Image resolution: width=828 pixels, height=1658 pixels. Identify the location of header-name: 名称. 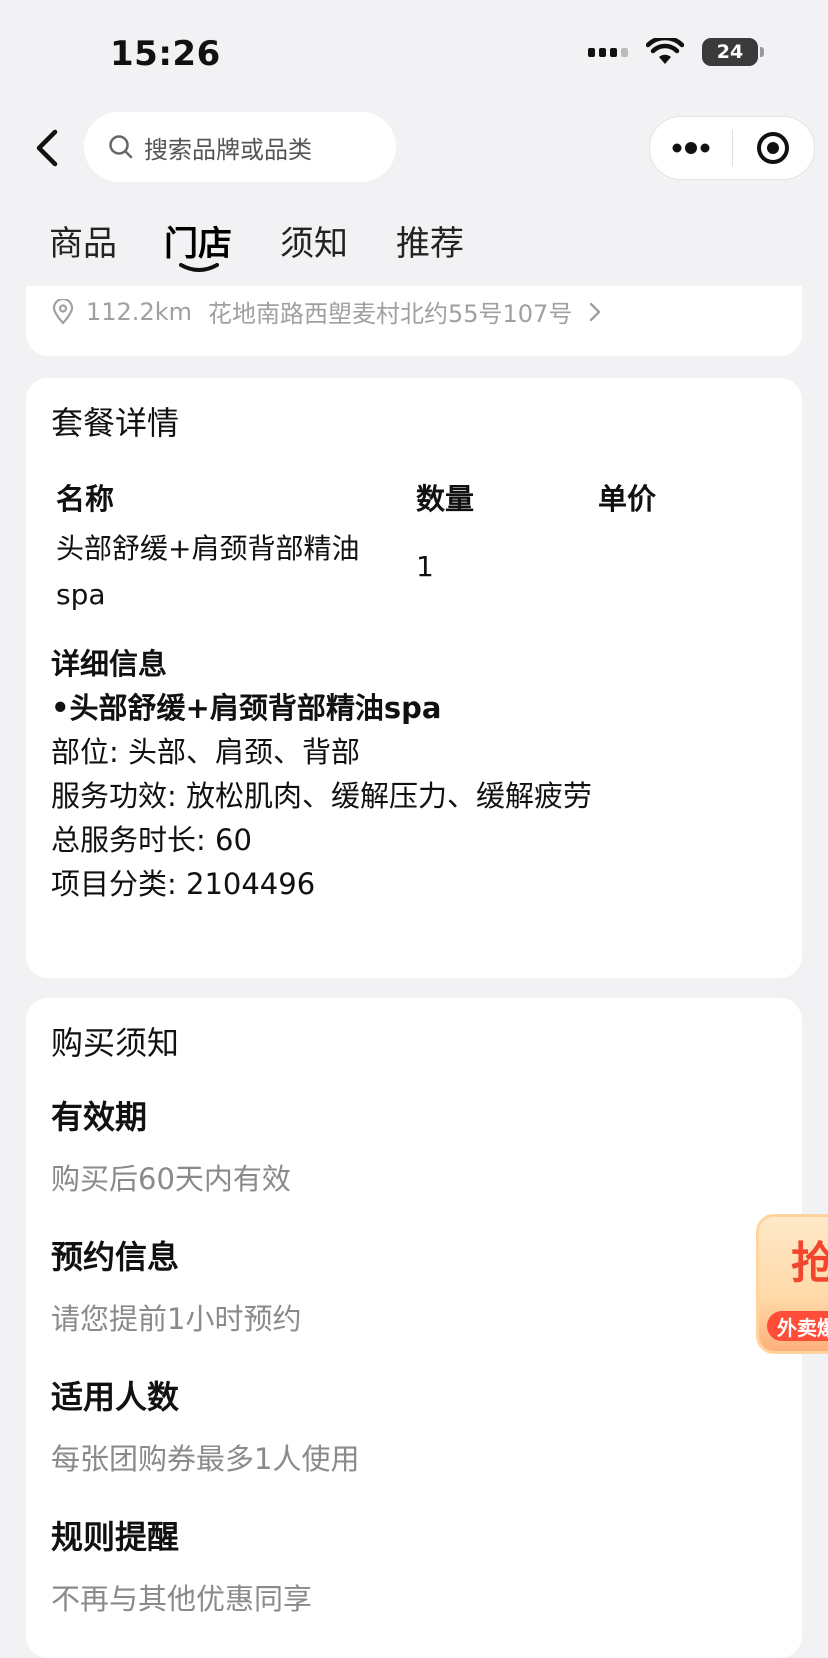
(85, 499).